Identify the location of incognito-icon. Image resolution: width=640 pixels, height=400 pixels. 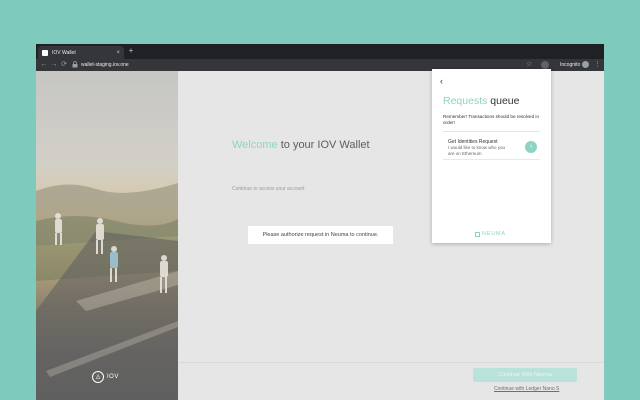
(585, 64).